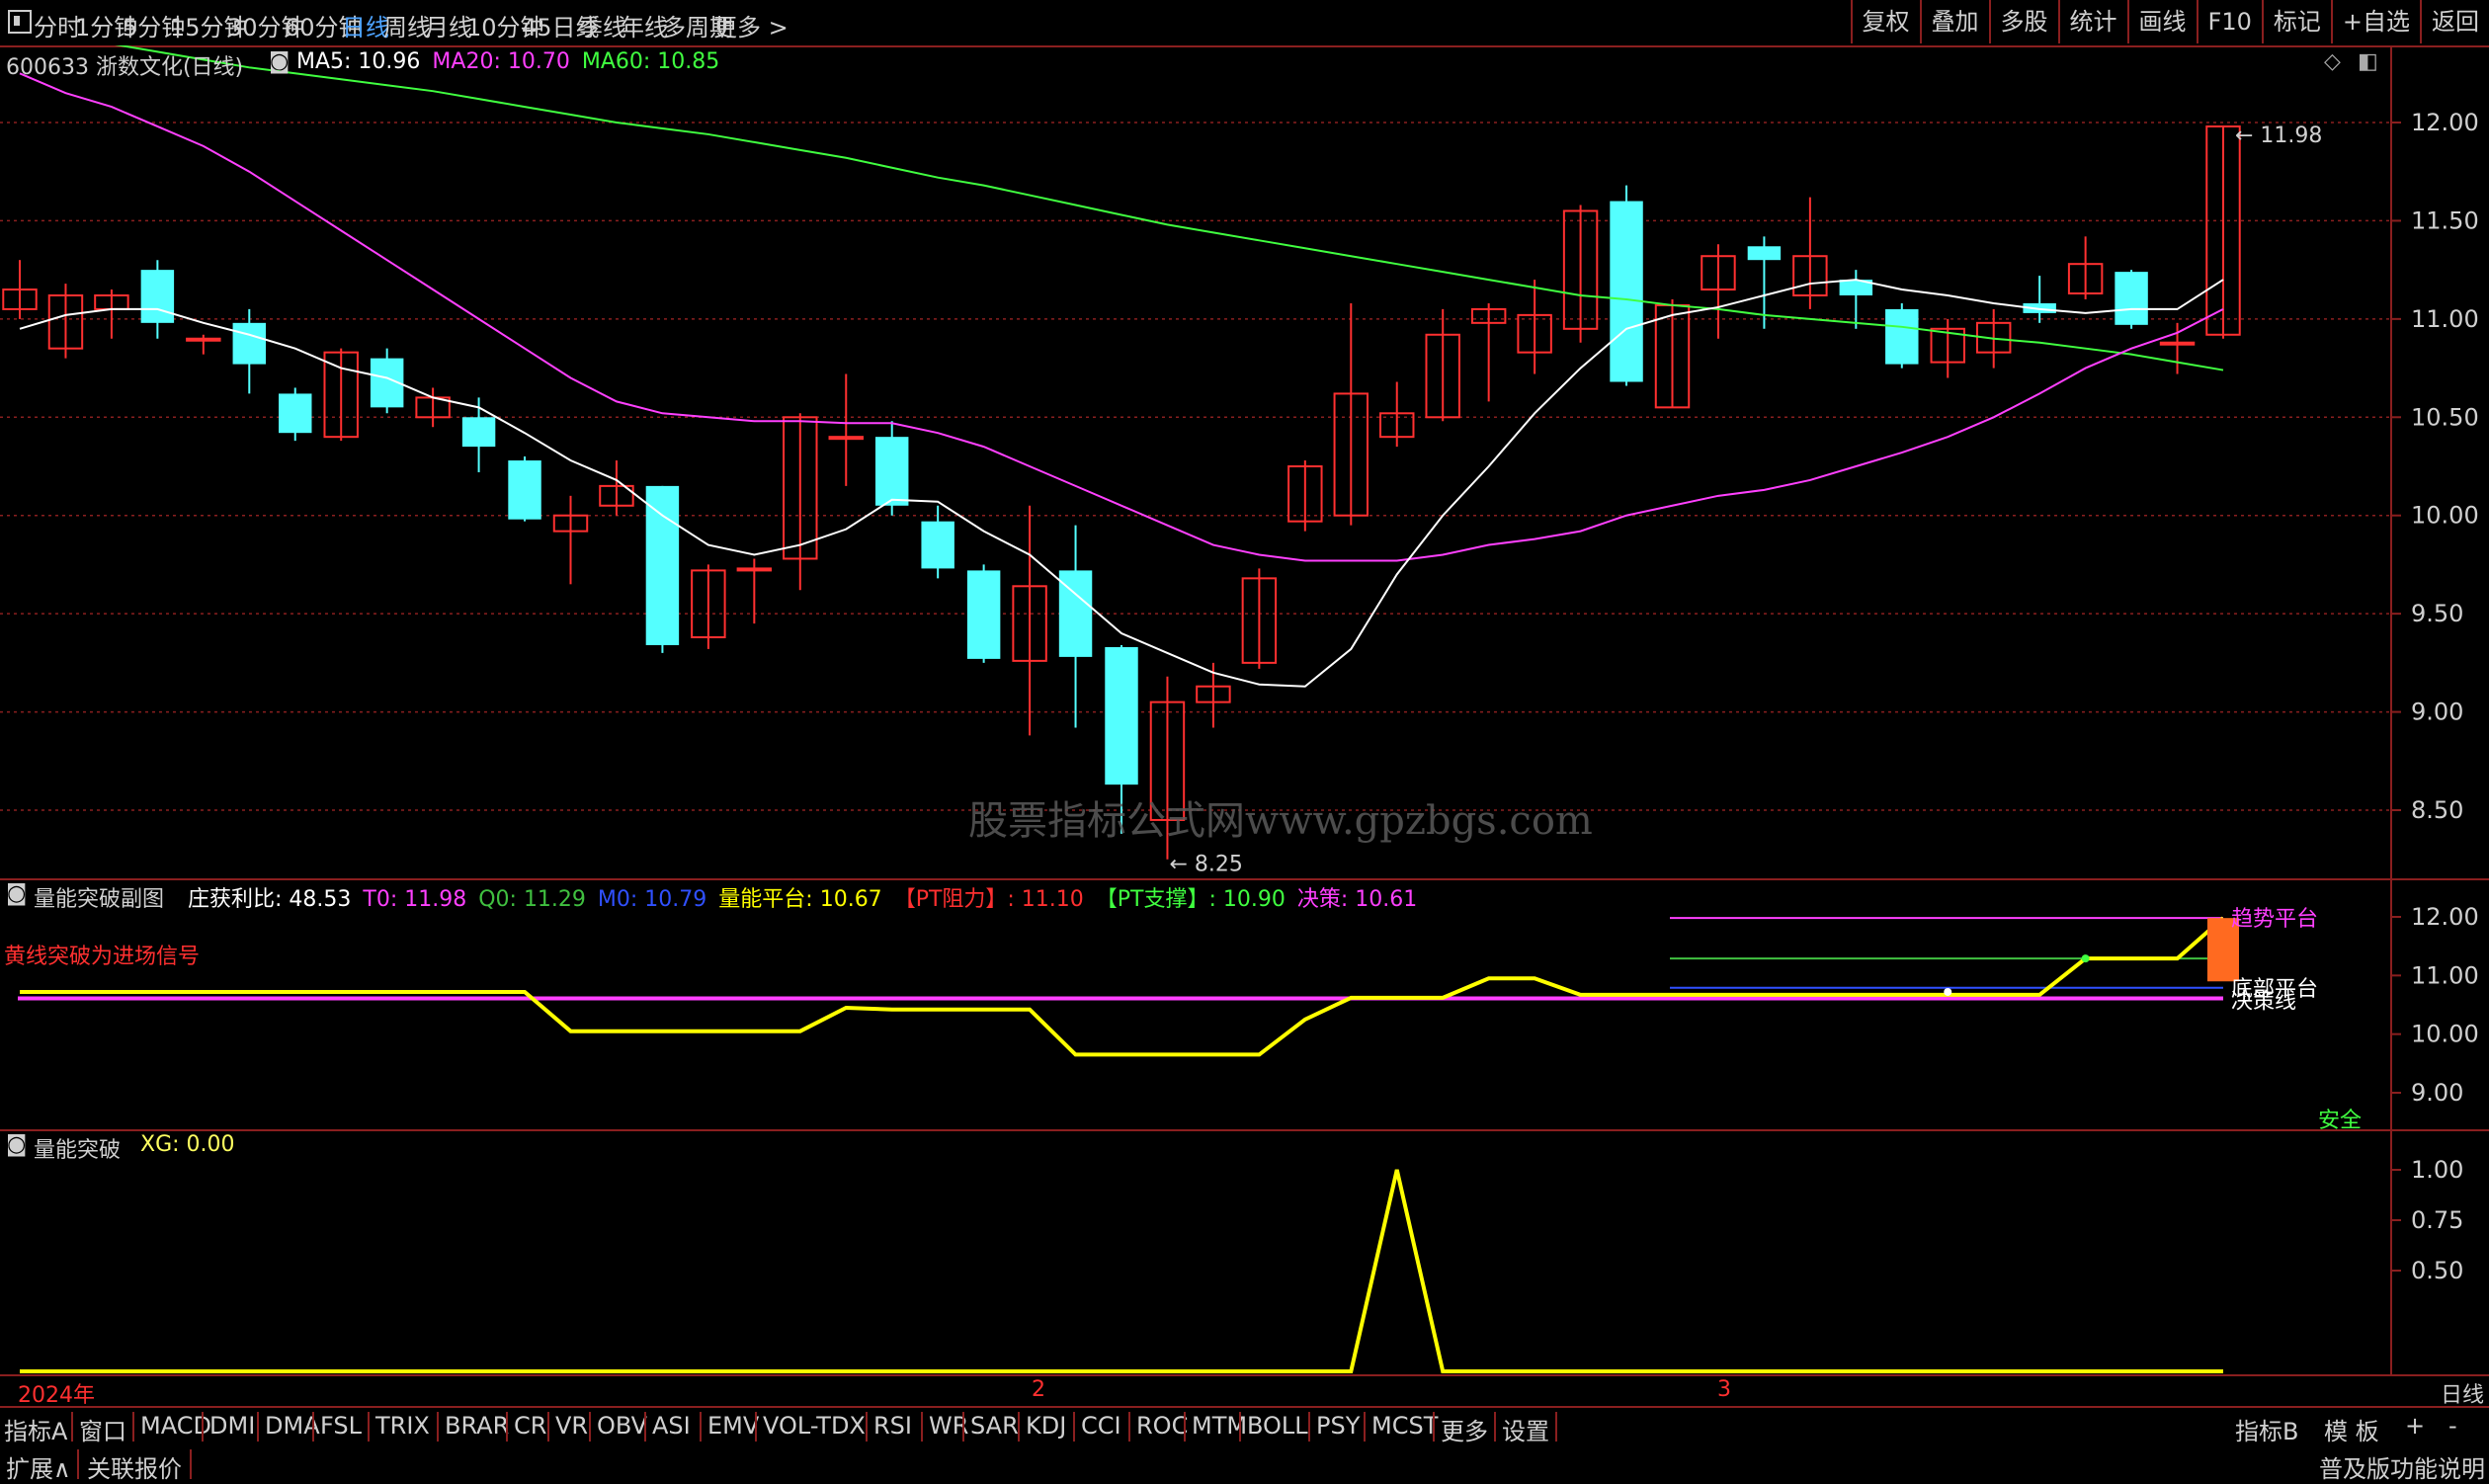 Image resolution: width=2489 pixels, height=1484 pixels. I want to click on toolbar-button: 画线, so click(2161, 21).